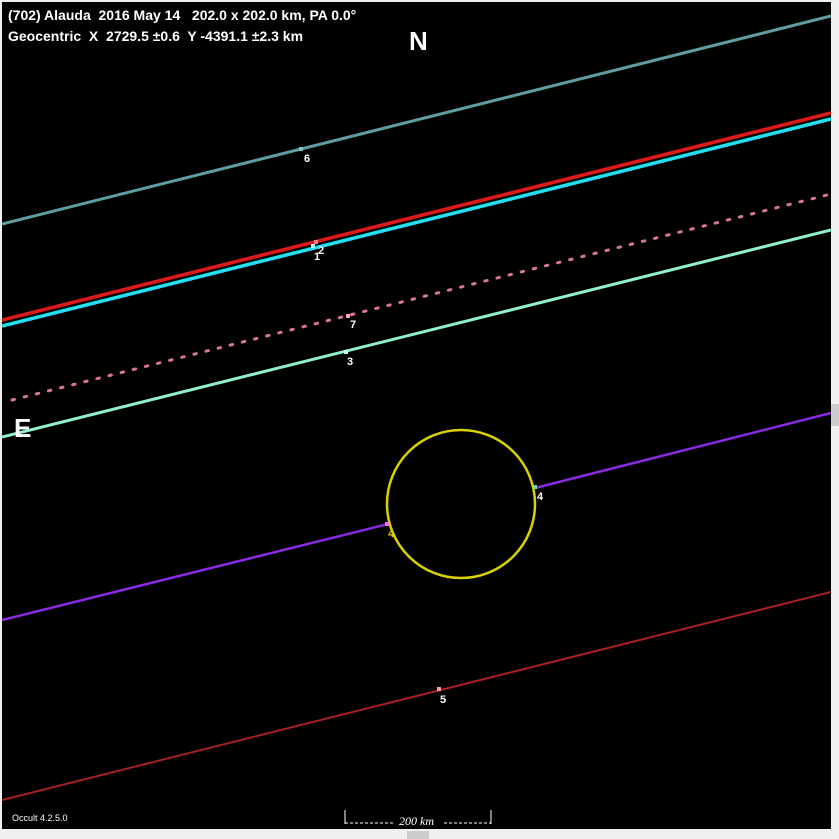 This screenshot has width=839, height=839. Describe the element at coordinates (301, 149) in the screenshot. I see `chord-6-marker` at that location.